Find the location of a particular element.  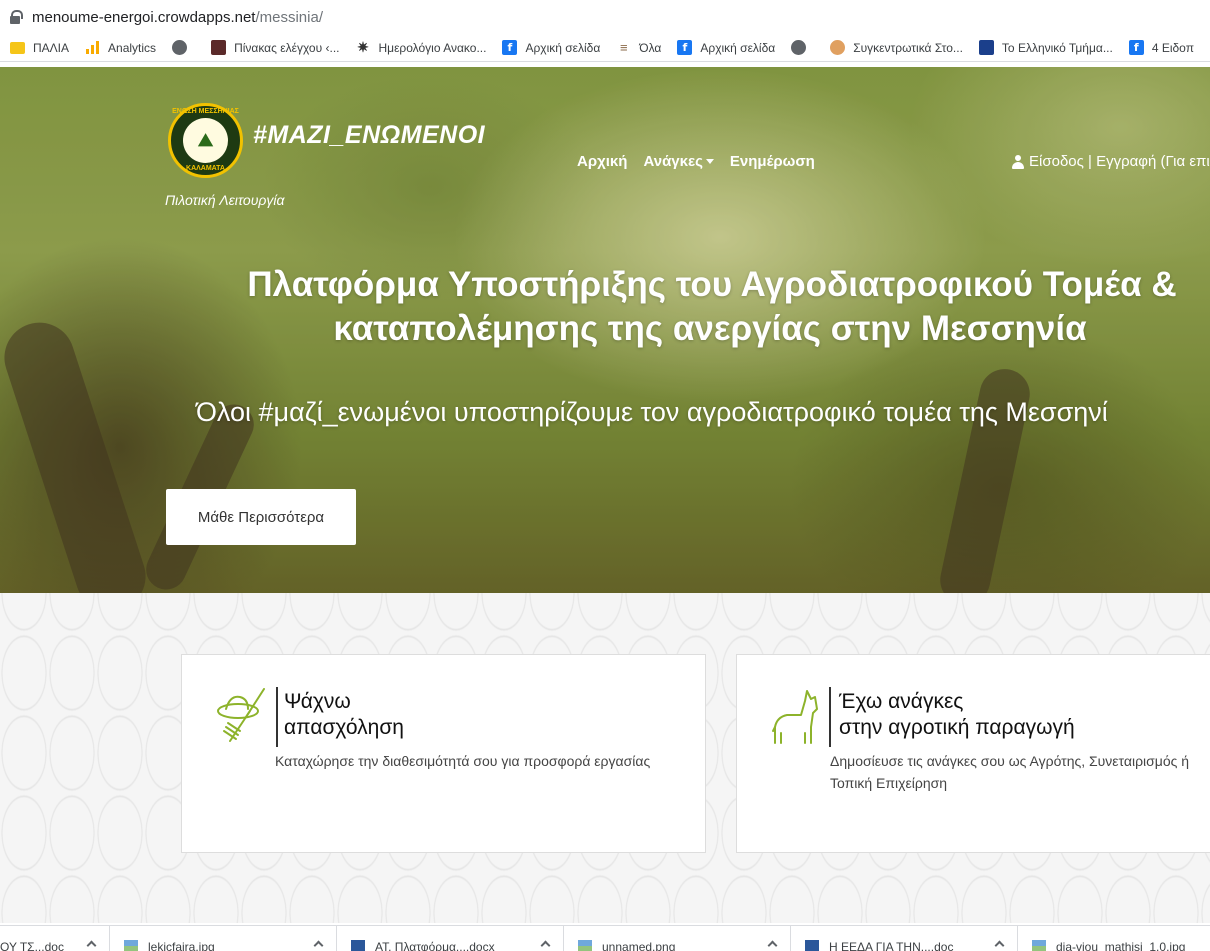

bookmark-facebook-home-2: f Αρχική σελίδα is located at coordinates (726, 47).